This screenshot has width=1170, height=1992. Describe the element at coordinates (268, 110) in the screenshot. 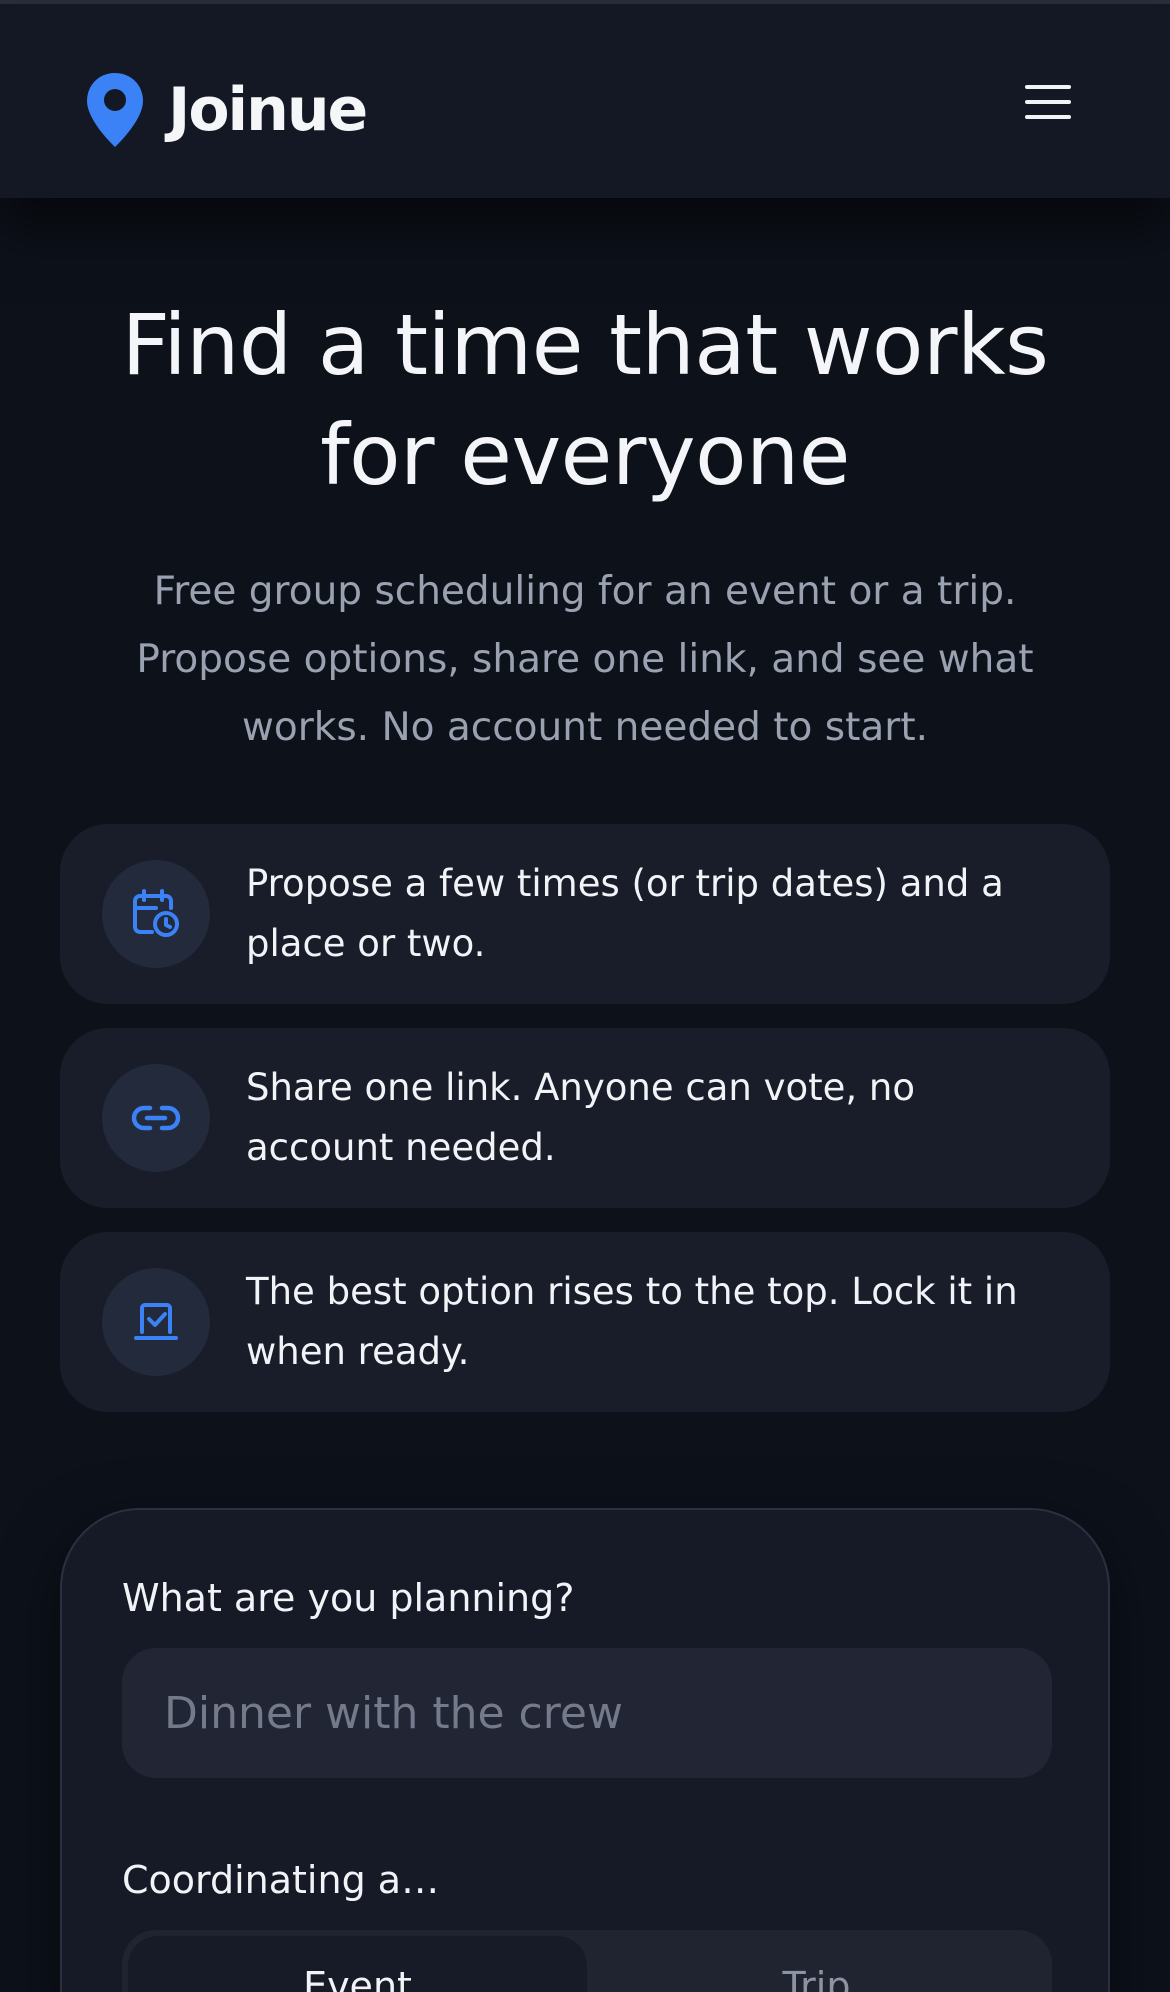

I see `brand-name: Joinue` at that location.